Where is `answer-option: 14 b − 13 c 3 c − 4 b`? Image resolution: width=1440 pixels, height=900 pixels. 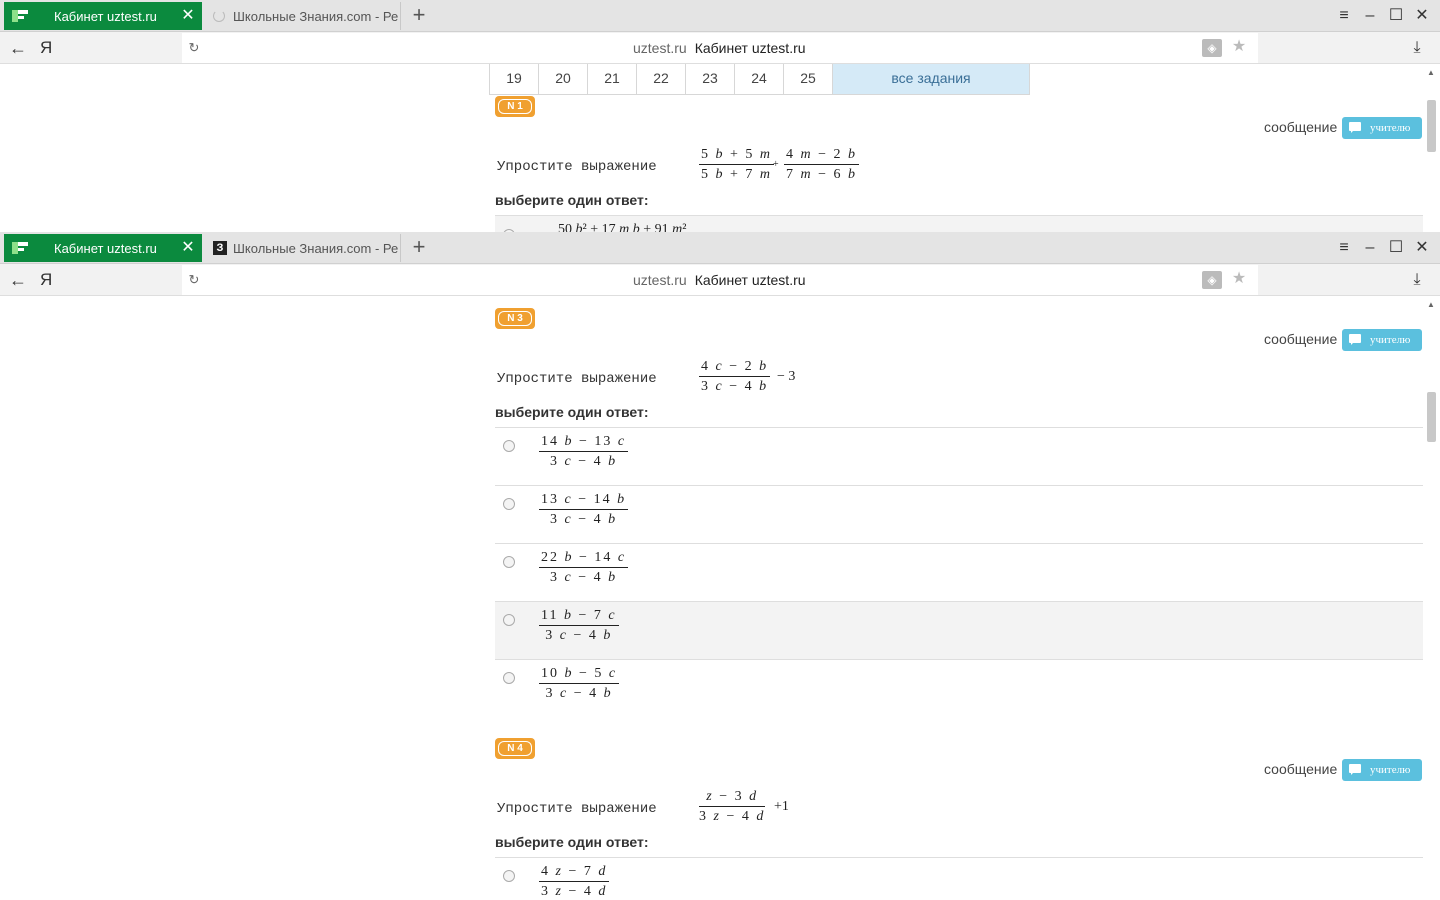 answer-option: 14 b − 13 c 3 c − 4 b is located at coordinates (959, 456).